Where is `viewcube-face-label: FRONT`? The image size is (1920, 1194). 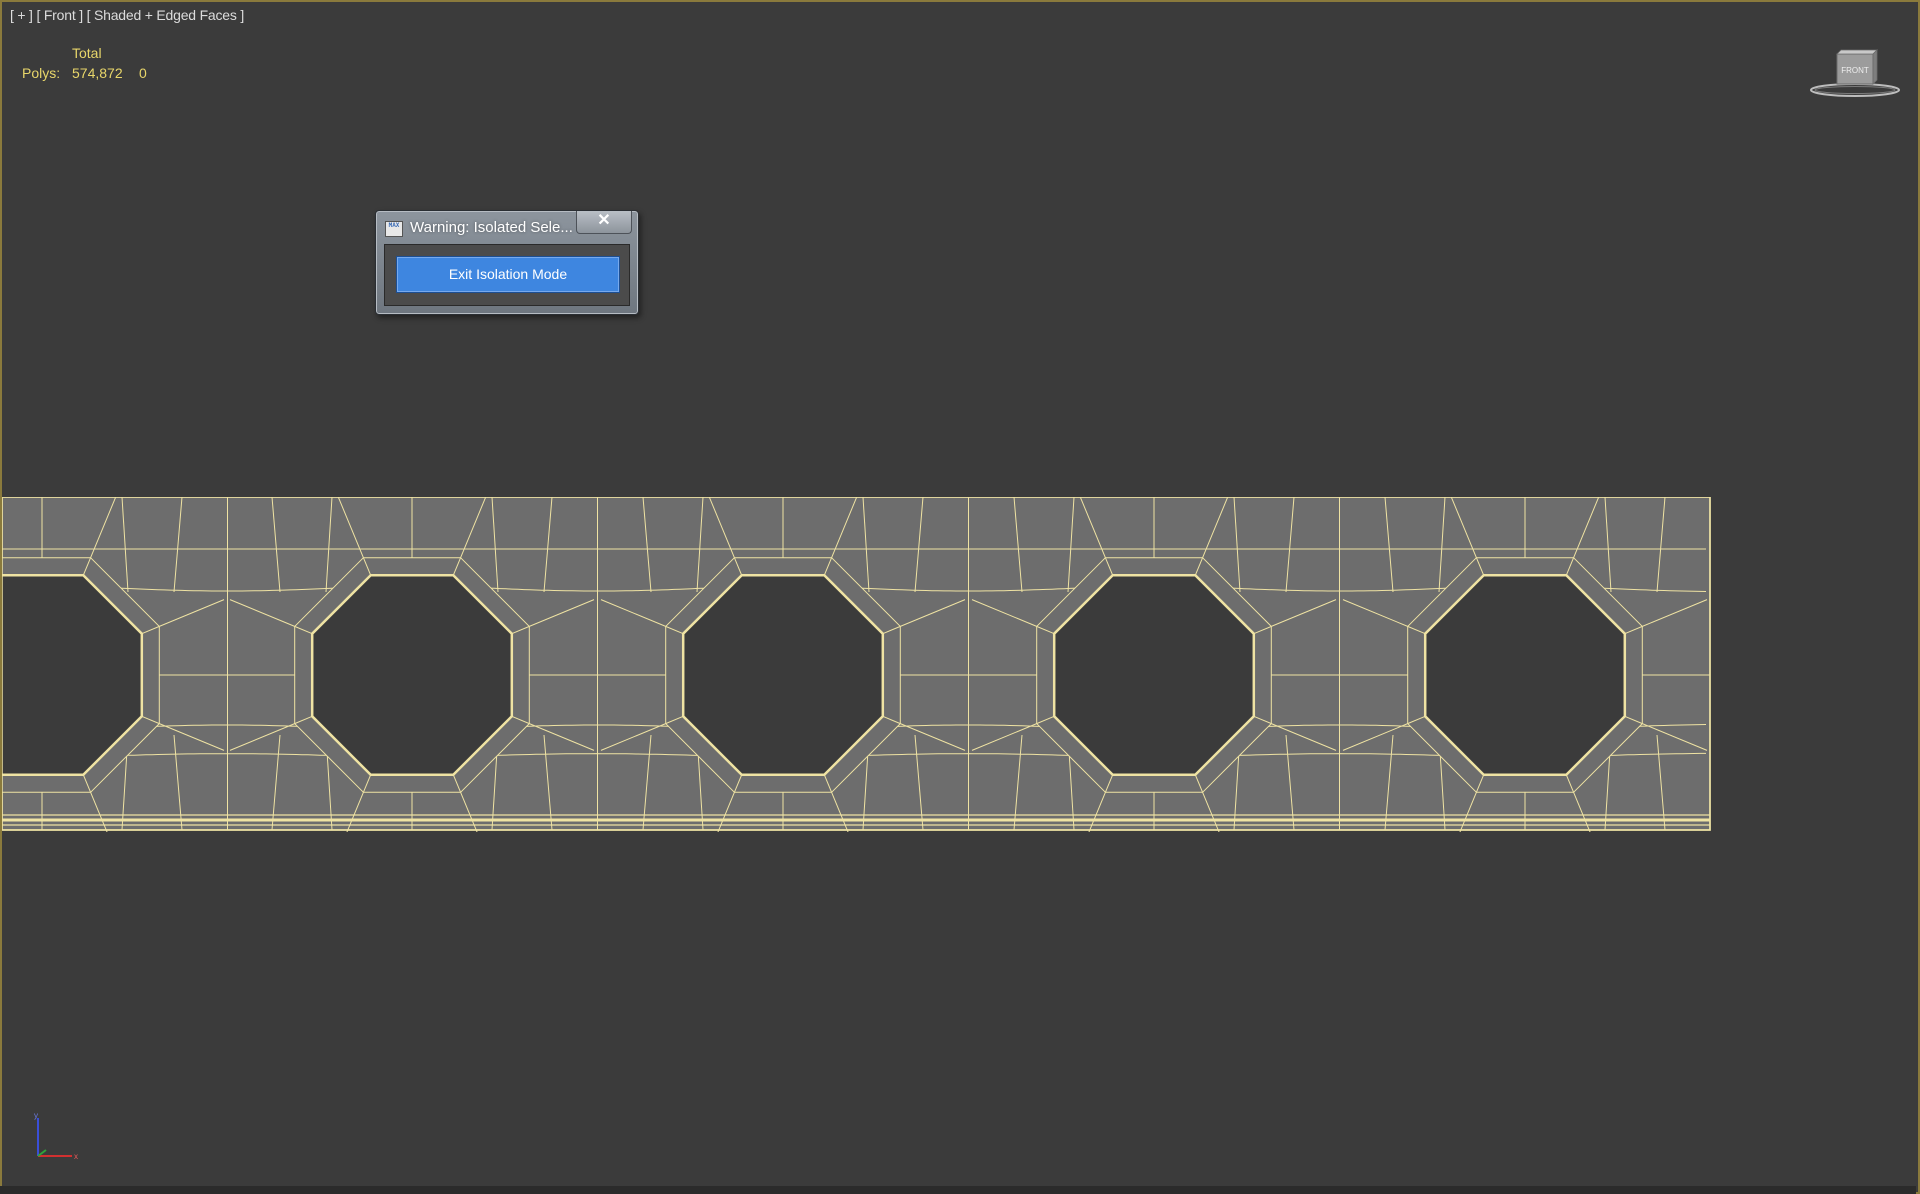
viewcube-face-label: FRONT is located at coordinates (1855, 70).